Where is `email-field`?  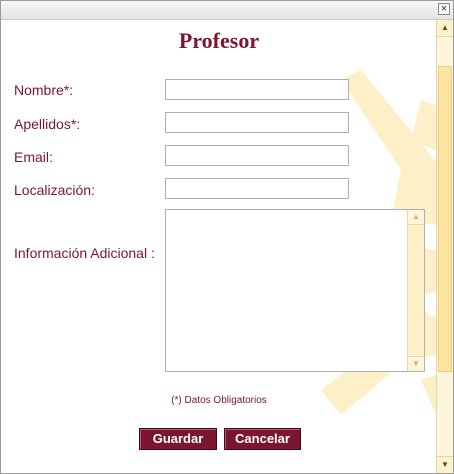 email-field is located at coordinates (257, 155).